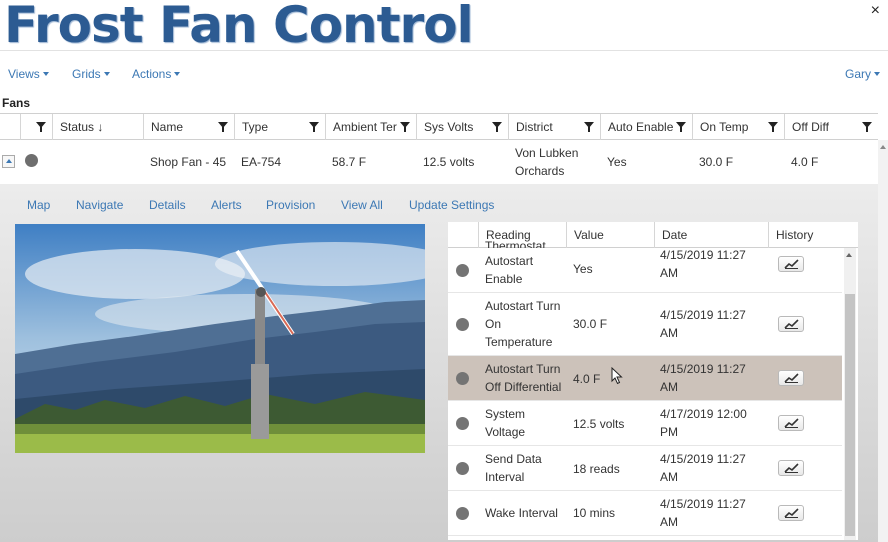  I want to click on column-header-status: Status ↓, so click(97, 127).